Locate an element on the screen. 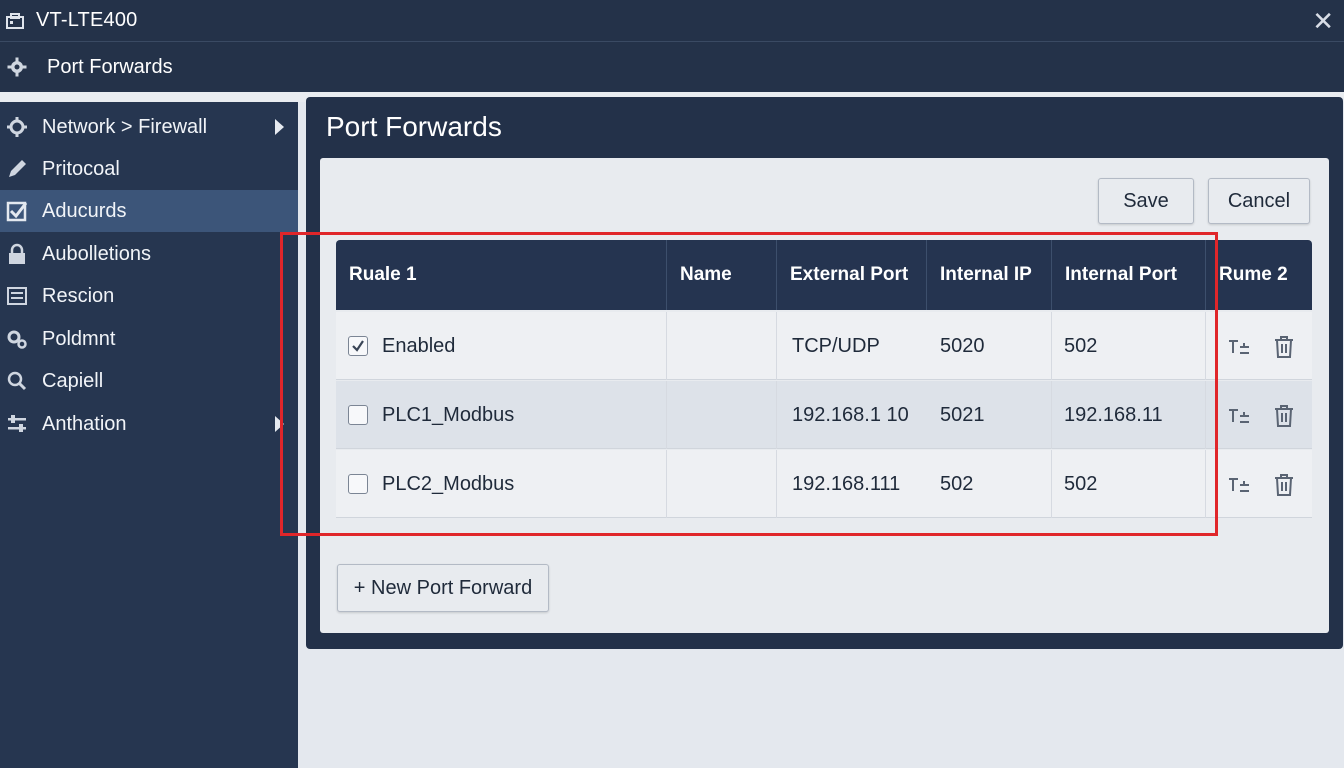  sidebar-item-capiell: Capiell is located at coordinates (149, 381).